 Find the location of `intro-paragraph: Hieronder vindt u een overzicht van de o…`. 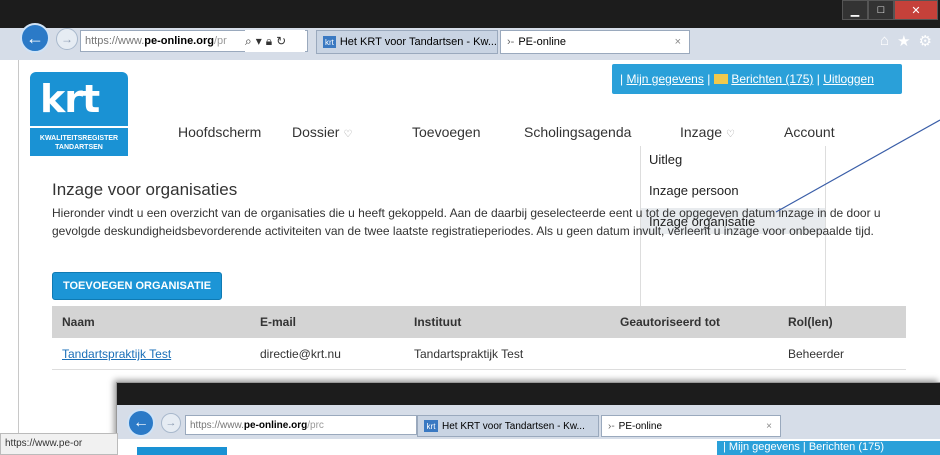

intro-paragraph: Hieronder vindt u een overzicht van de o… is located at coordinates (466, 222).